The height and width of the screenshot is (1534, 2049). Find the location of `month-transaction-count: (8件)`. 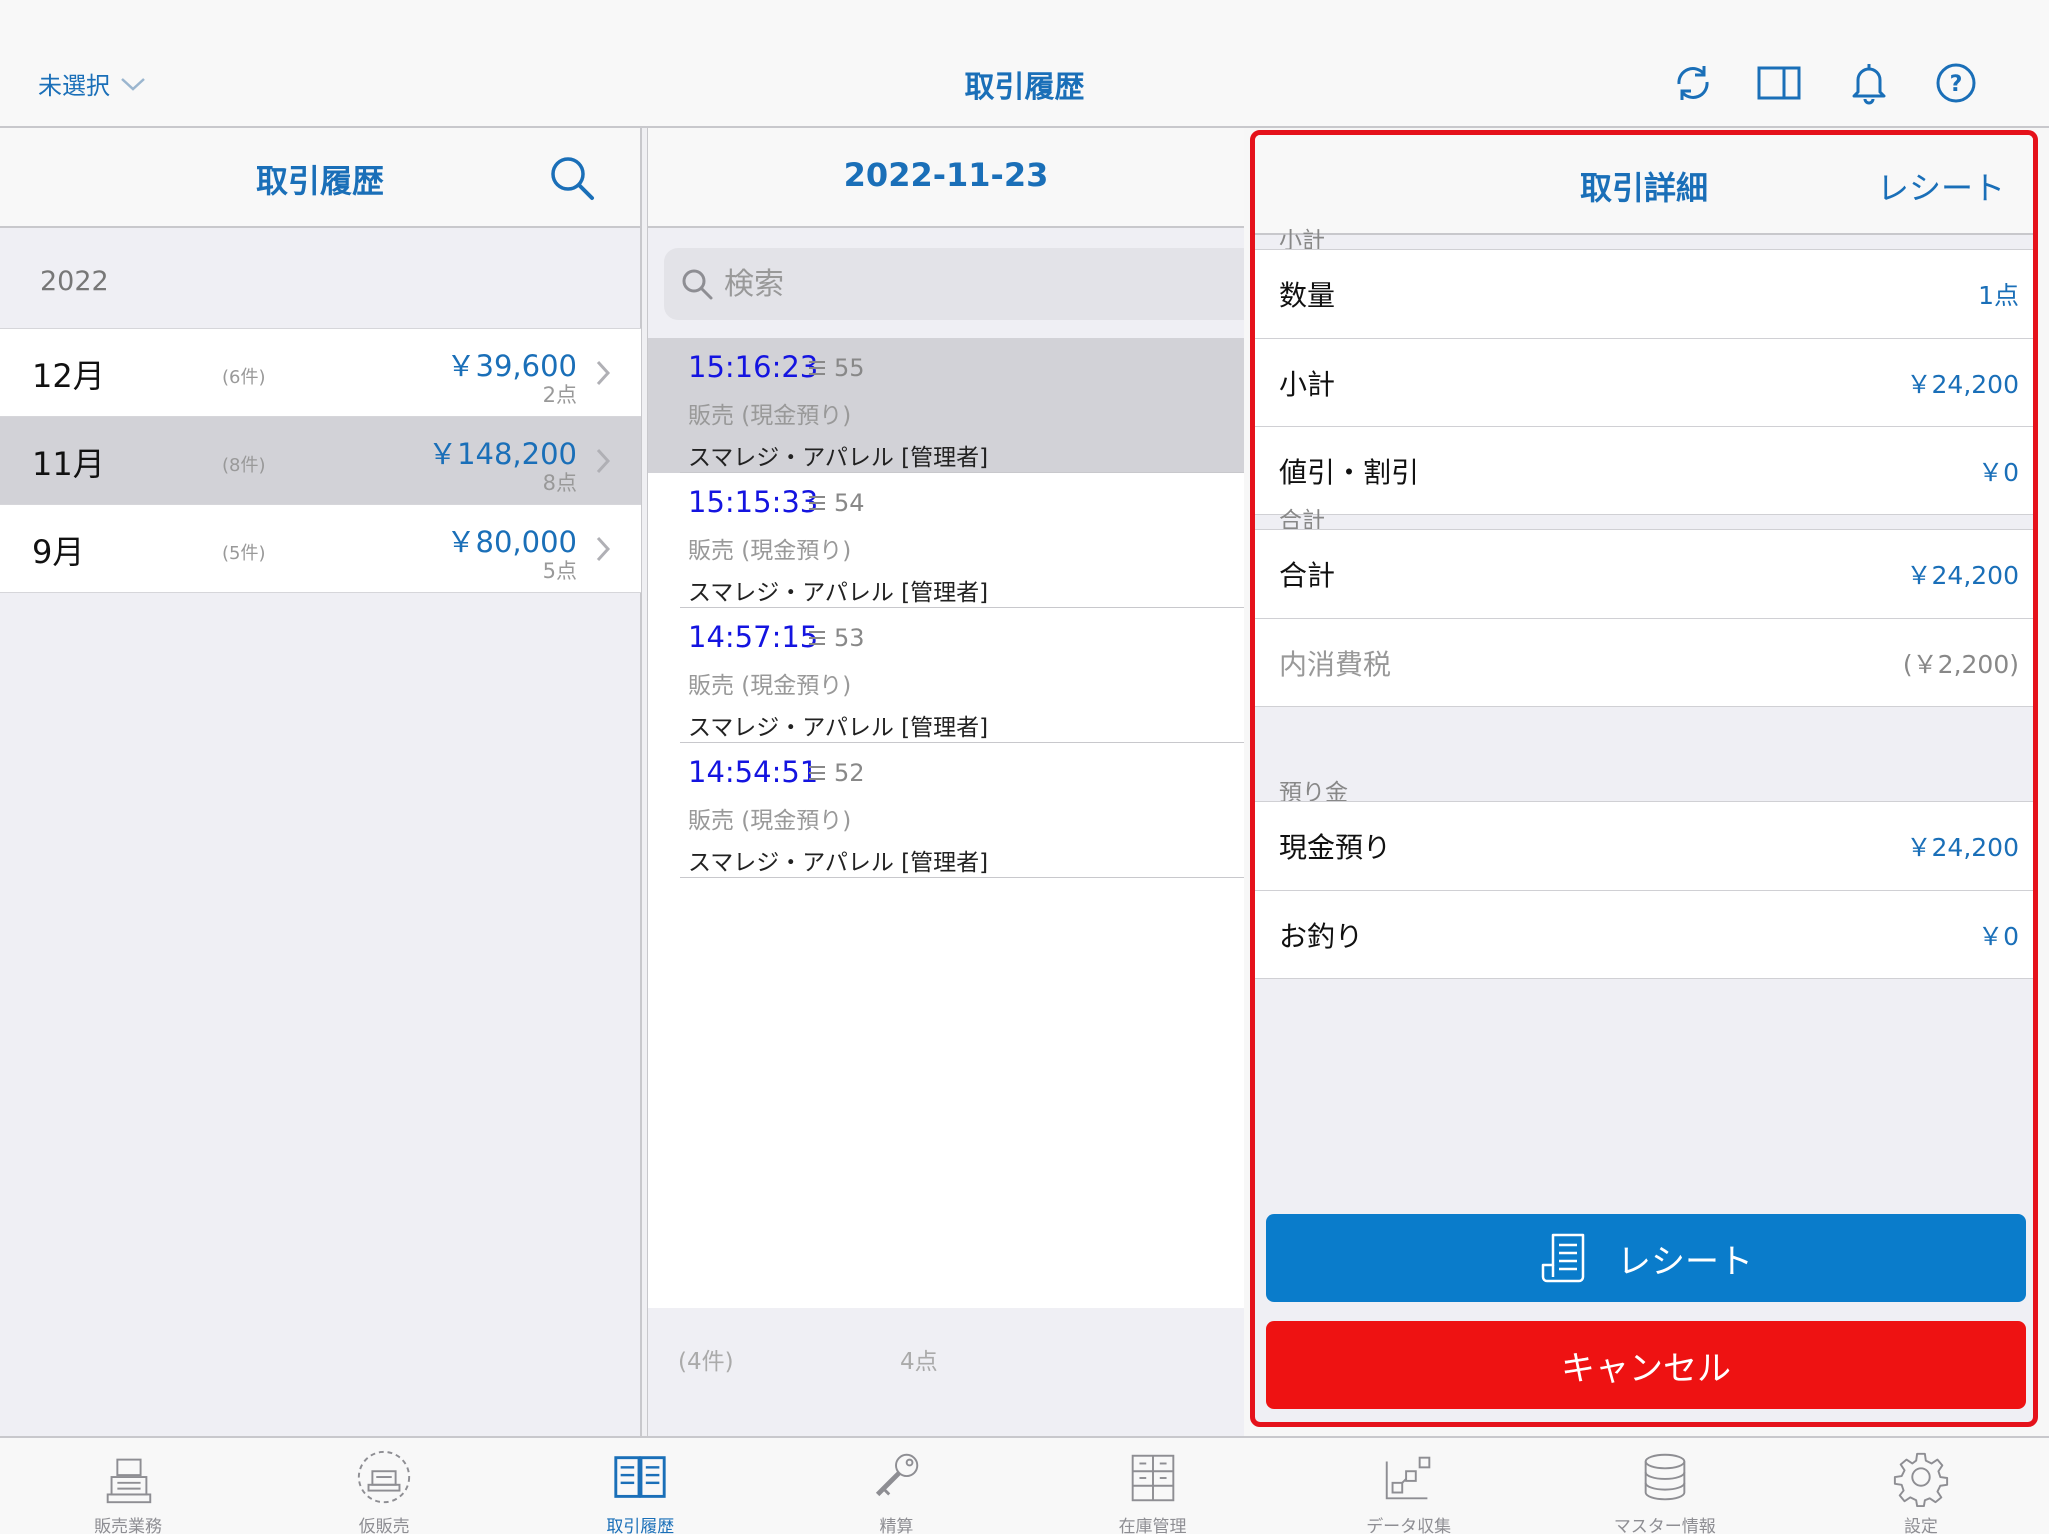

month-transaction-count: (8件) is located at coordinates (244, 465).